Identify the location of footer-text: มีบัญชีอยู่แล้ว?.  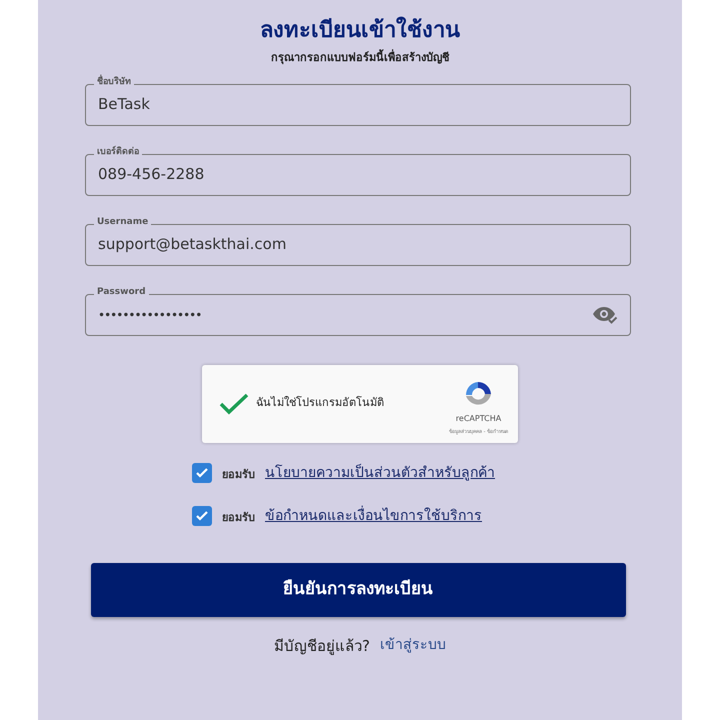
(322, 646).